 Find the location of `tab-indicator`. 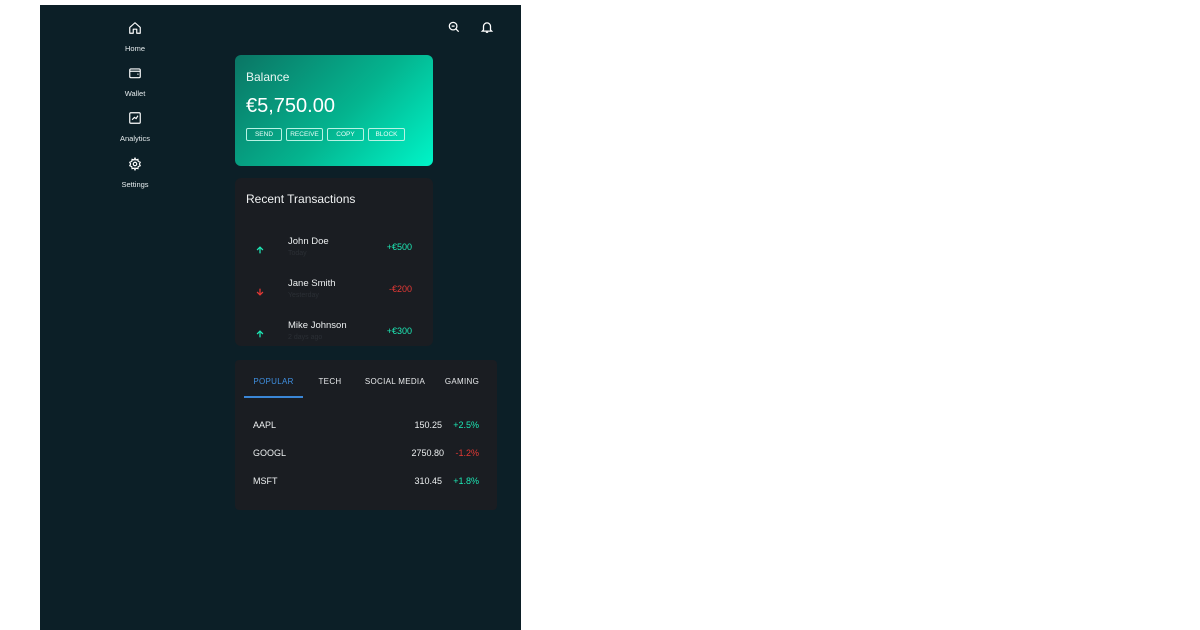

tab-indicator is located at coordinates (273, 397).